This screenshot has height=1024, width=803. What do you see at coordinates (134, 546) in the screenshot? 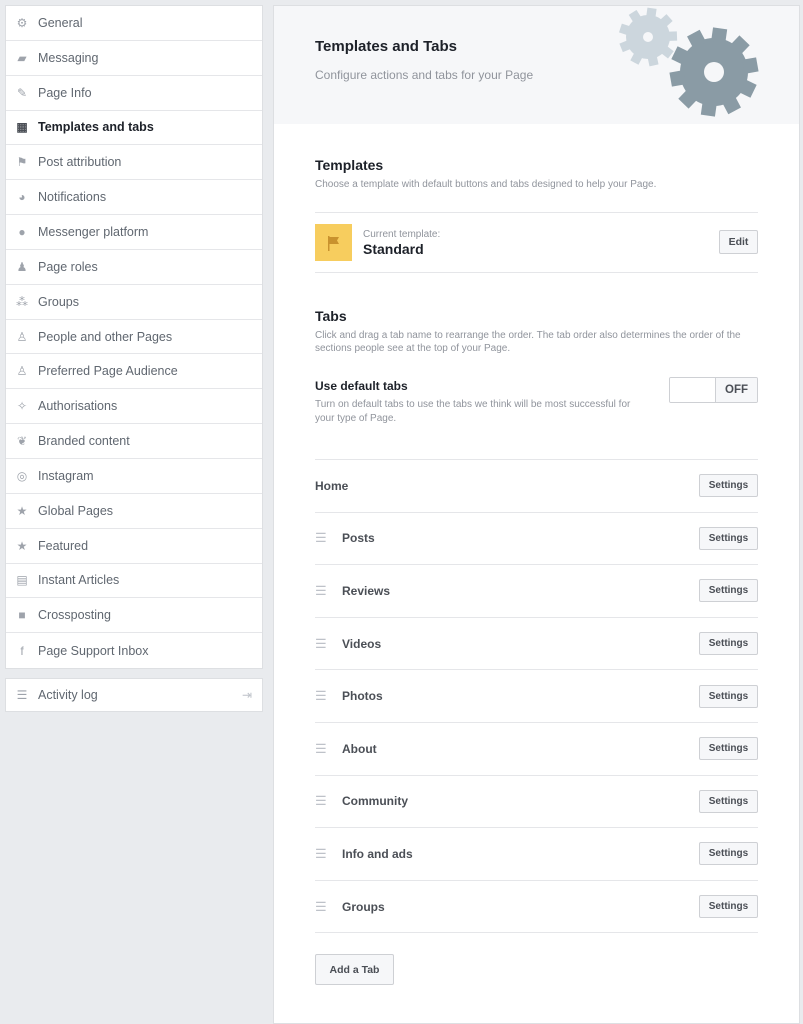
I see `sidebar-item-featured: ★ Featured` at bounding box center [134, 546].